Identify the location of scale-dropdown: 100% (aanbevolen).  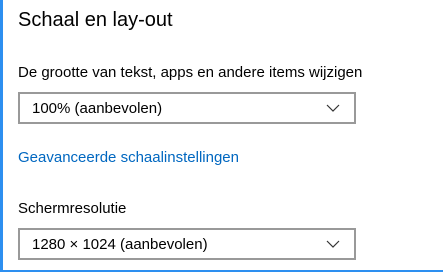
(187, 108).